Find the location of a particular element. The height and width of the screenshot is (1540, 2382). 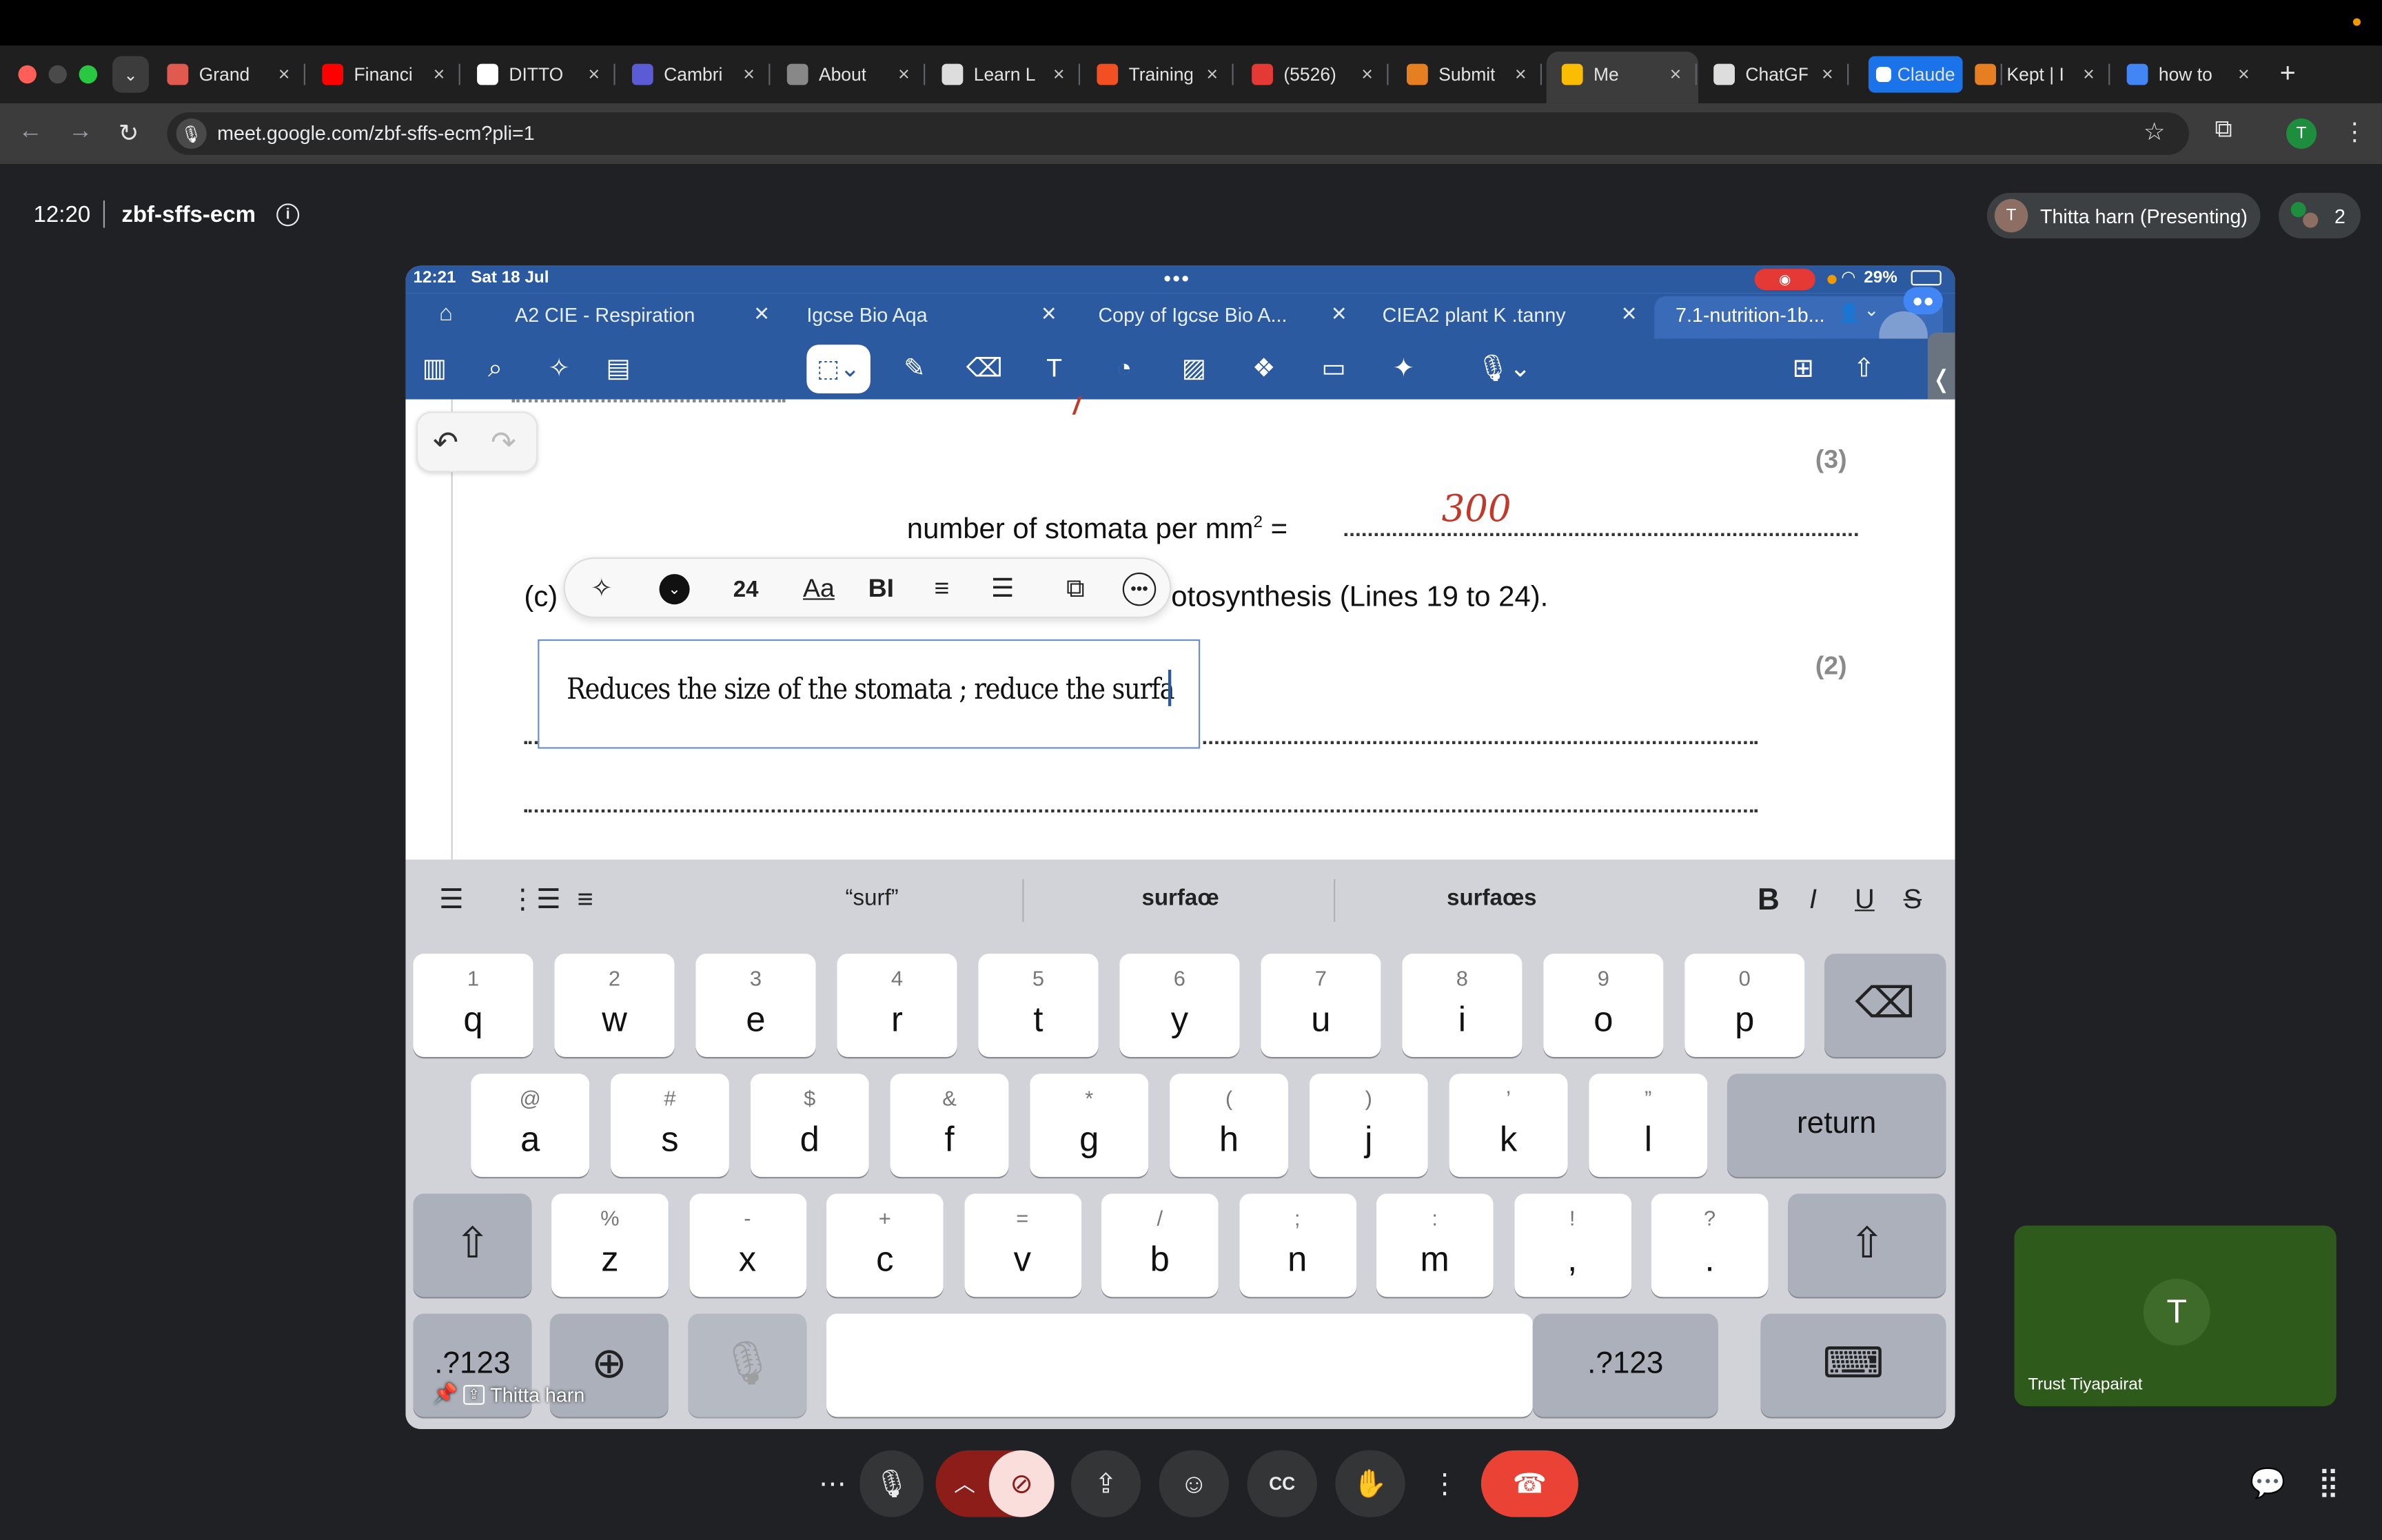

lasso-tool-button: ⬚⌄ is located at coordinates (838, 369).